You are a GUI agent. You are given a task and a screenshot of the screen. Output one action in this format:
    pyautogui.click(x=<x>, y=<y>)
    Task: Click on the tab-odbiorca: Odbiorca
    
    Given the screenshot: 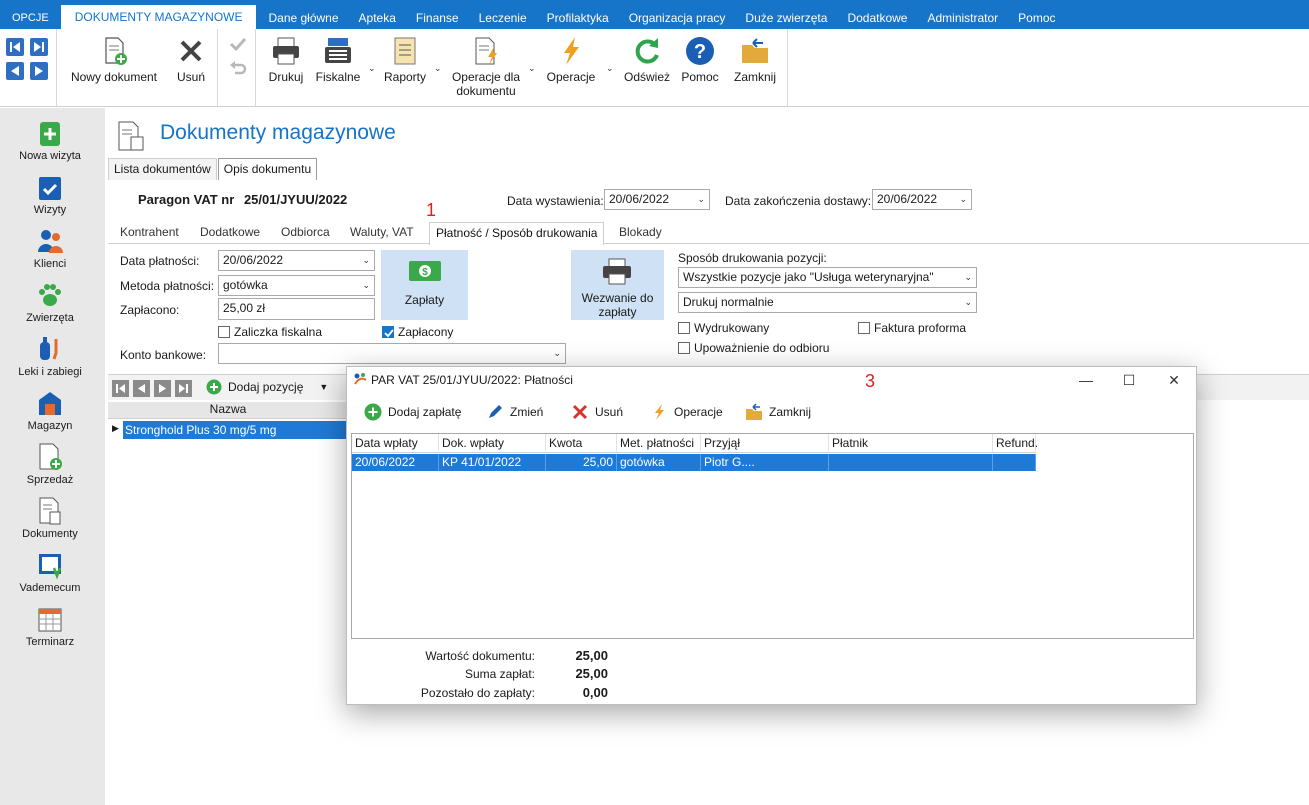 What is the action you would take?
    pyautogui.click(x=305, y=232)
    